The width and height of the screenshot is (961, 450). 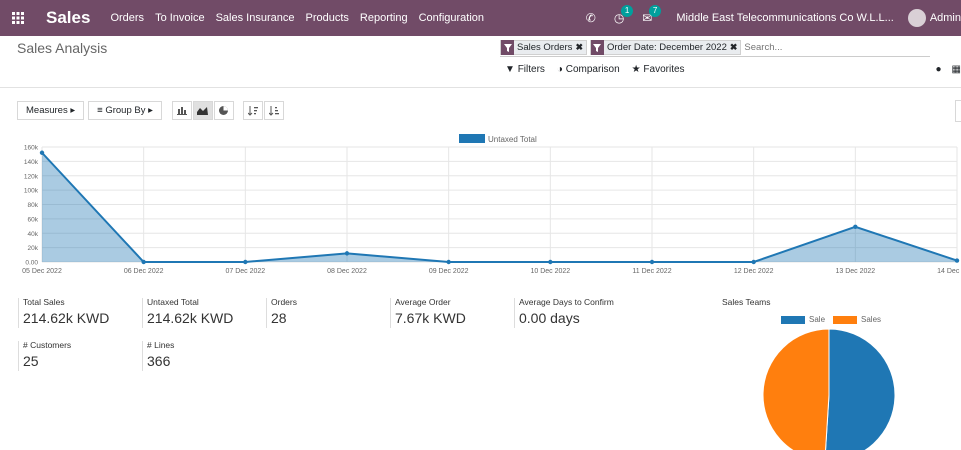 What do you see at coordinates (794, 47) in the screenshot?
I see `search-input` at bounding box center [794, 47].